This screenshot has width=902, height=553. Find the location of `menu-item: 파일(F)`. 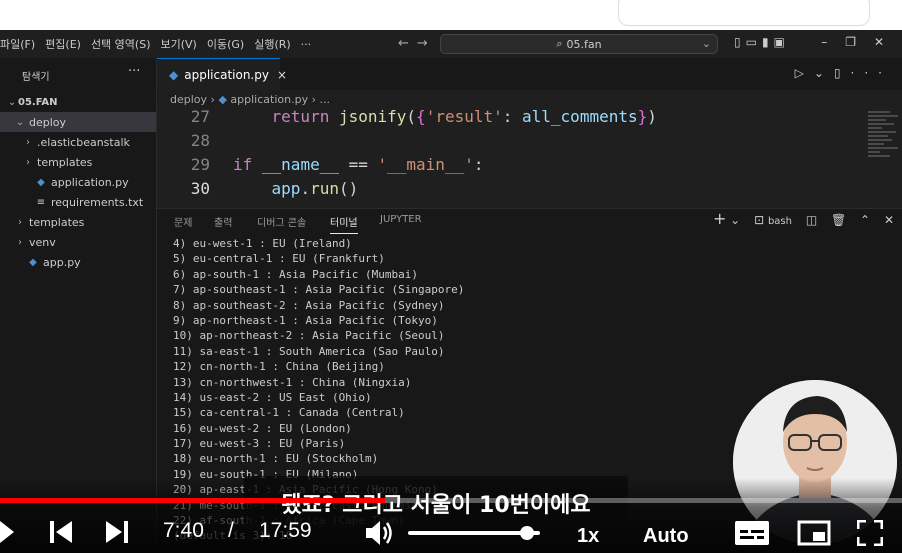

menu-item: 파일(F) is located at coordinates (20, 44).